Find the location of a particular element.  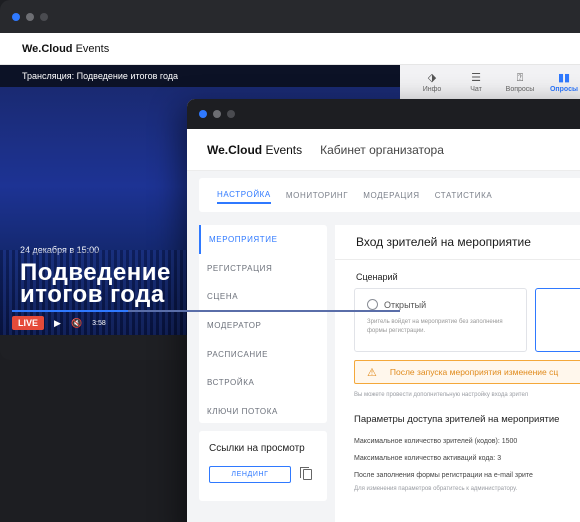

scenario-label: Сценарий is located at coordinates (377, 277).